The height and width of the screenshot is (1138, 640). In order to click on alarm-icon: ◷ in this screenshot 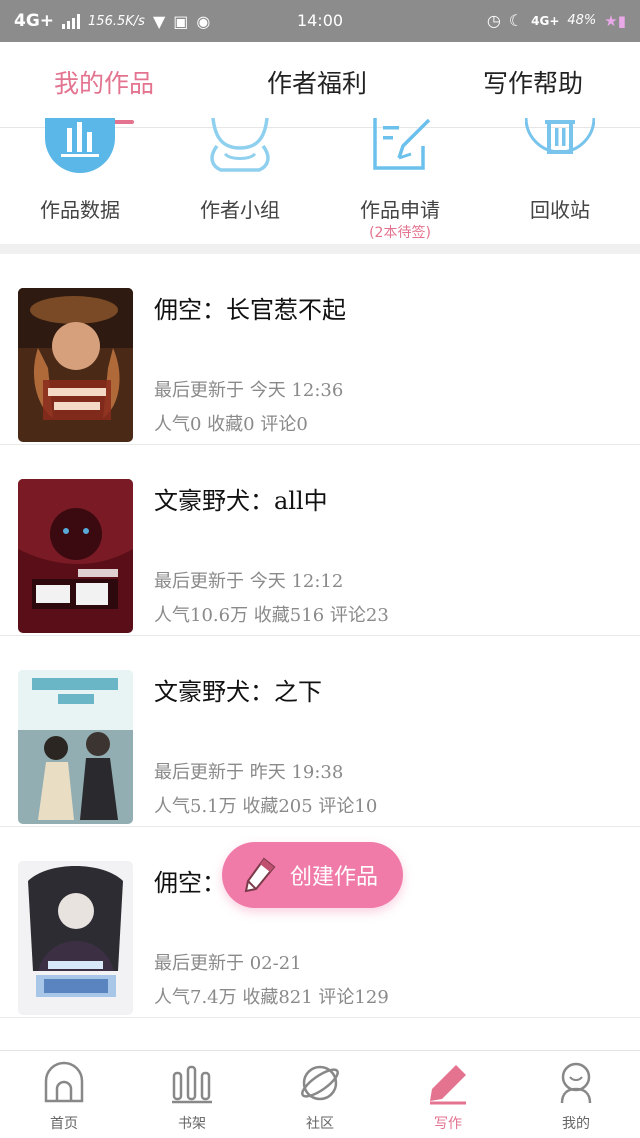, I will do `click(493, 20)`.